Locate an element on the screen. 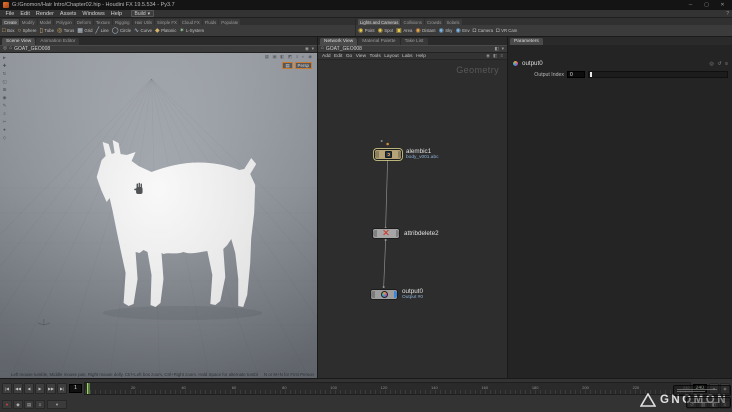 This screenshot has height=412, width=732. background-toggle-icon: ◐ is located at coordinates (303, 57).